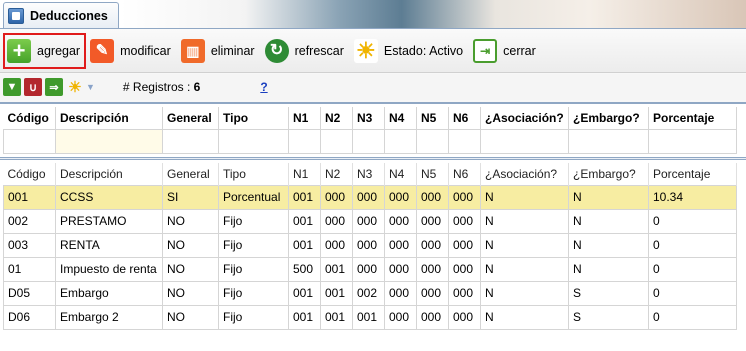 This screenshot has width=746, height=351. I want to click on state-button: ☀ Estado: Activo, so click(411, 51).